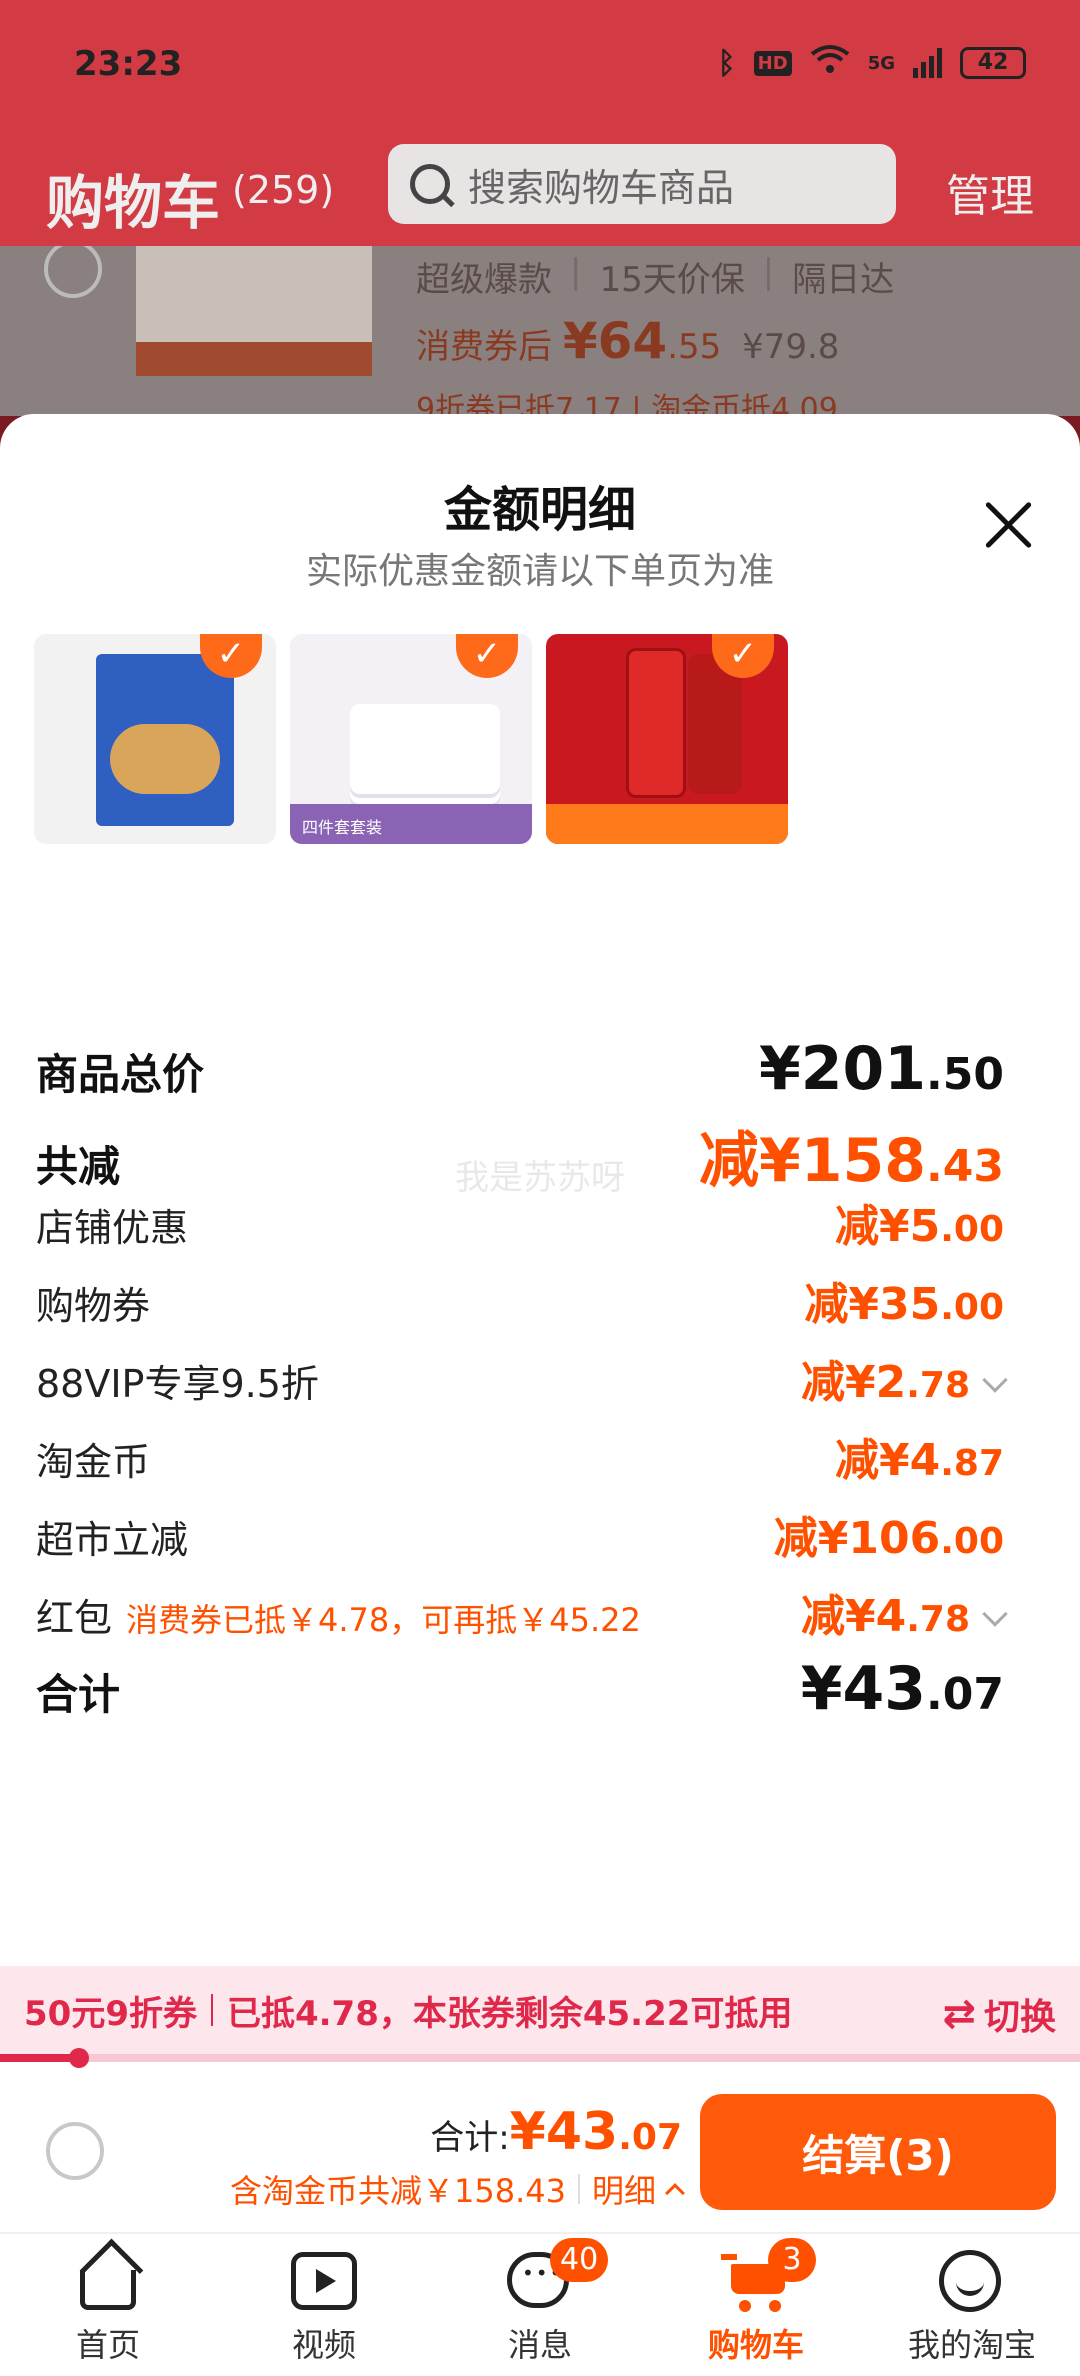 The width and height of the screenshot is (1080, 2376). I want to click on tab-home: 首页, so click(108, 2305).